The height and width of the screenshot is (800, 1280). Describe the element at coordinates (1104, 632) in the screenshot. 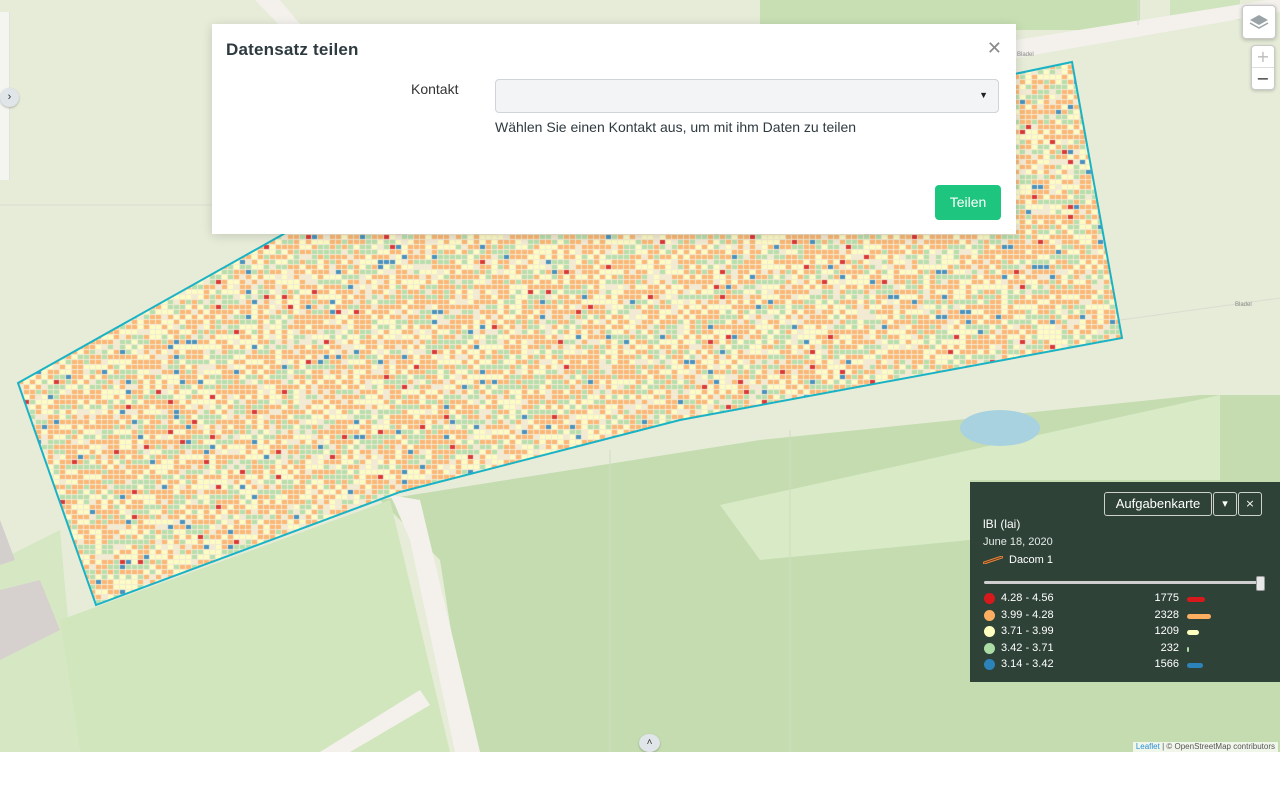

I see `legend-row: 3.71 - 3.99 1209` at that location.